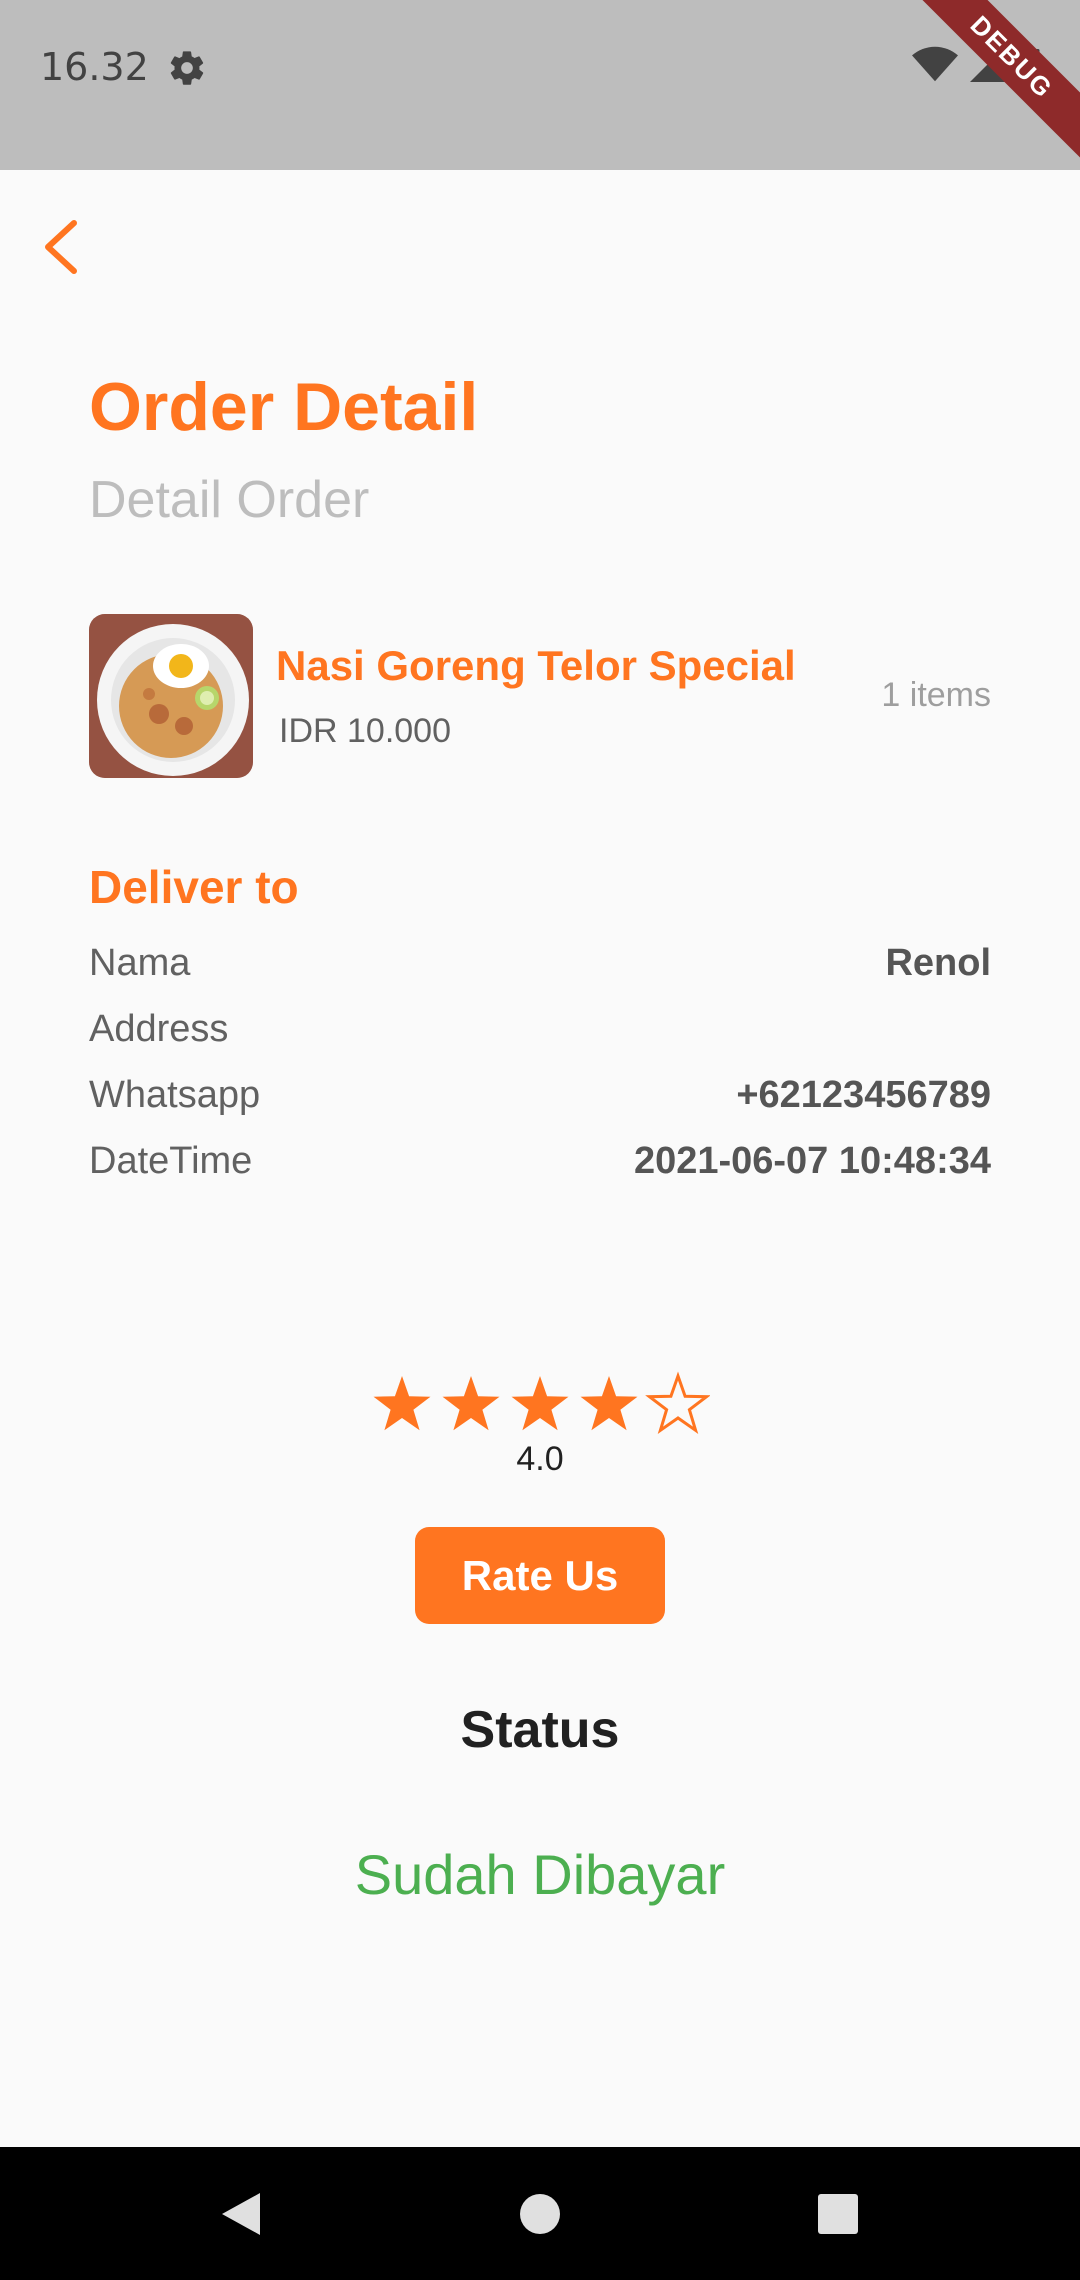 The height and width of the screenshot is (2280, 1080). What do you see at coordinates (540, 85) in the screenshot?
I see `status-bar: 16.32 DEBUG` at bounding box center [540, 85].